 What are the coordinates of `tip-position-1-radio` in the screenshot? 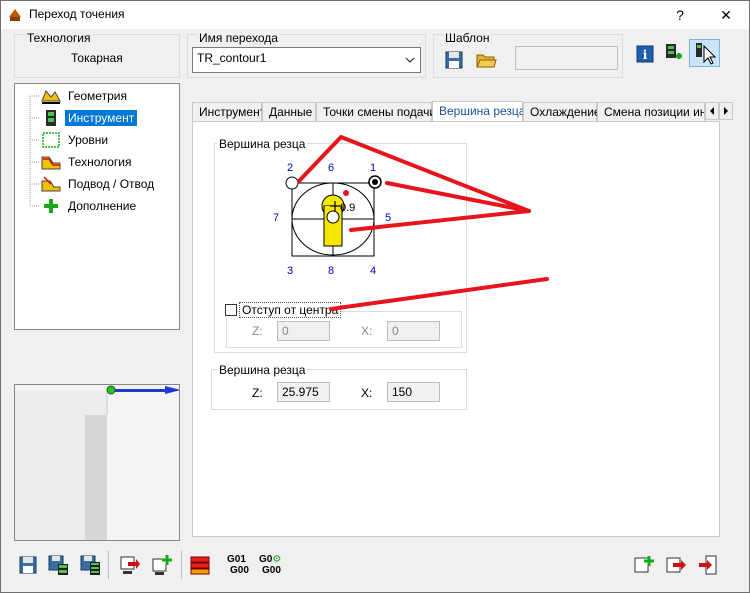 It's located at (375, 182).